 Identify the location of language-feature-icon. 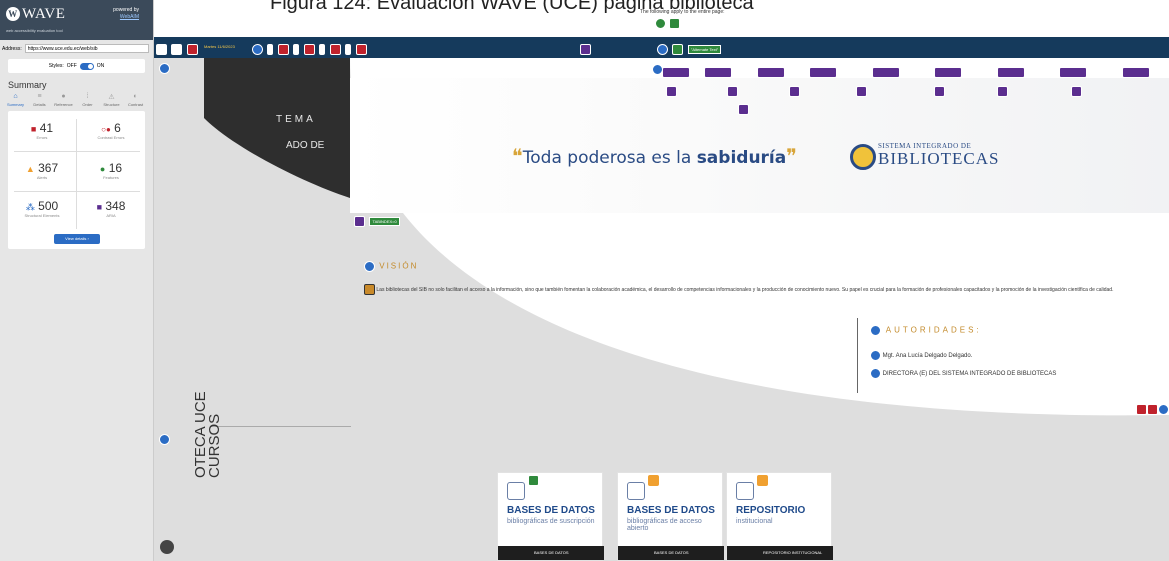
(660, 23).